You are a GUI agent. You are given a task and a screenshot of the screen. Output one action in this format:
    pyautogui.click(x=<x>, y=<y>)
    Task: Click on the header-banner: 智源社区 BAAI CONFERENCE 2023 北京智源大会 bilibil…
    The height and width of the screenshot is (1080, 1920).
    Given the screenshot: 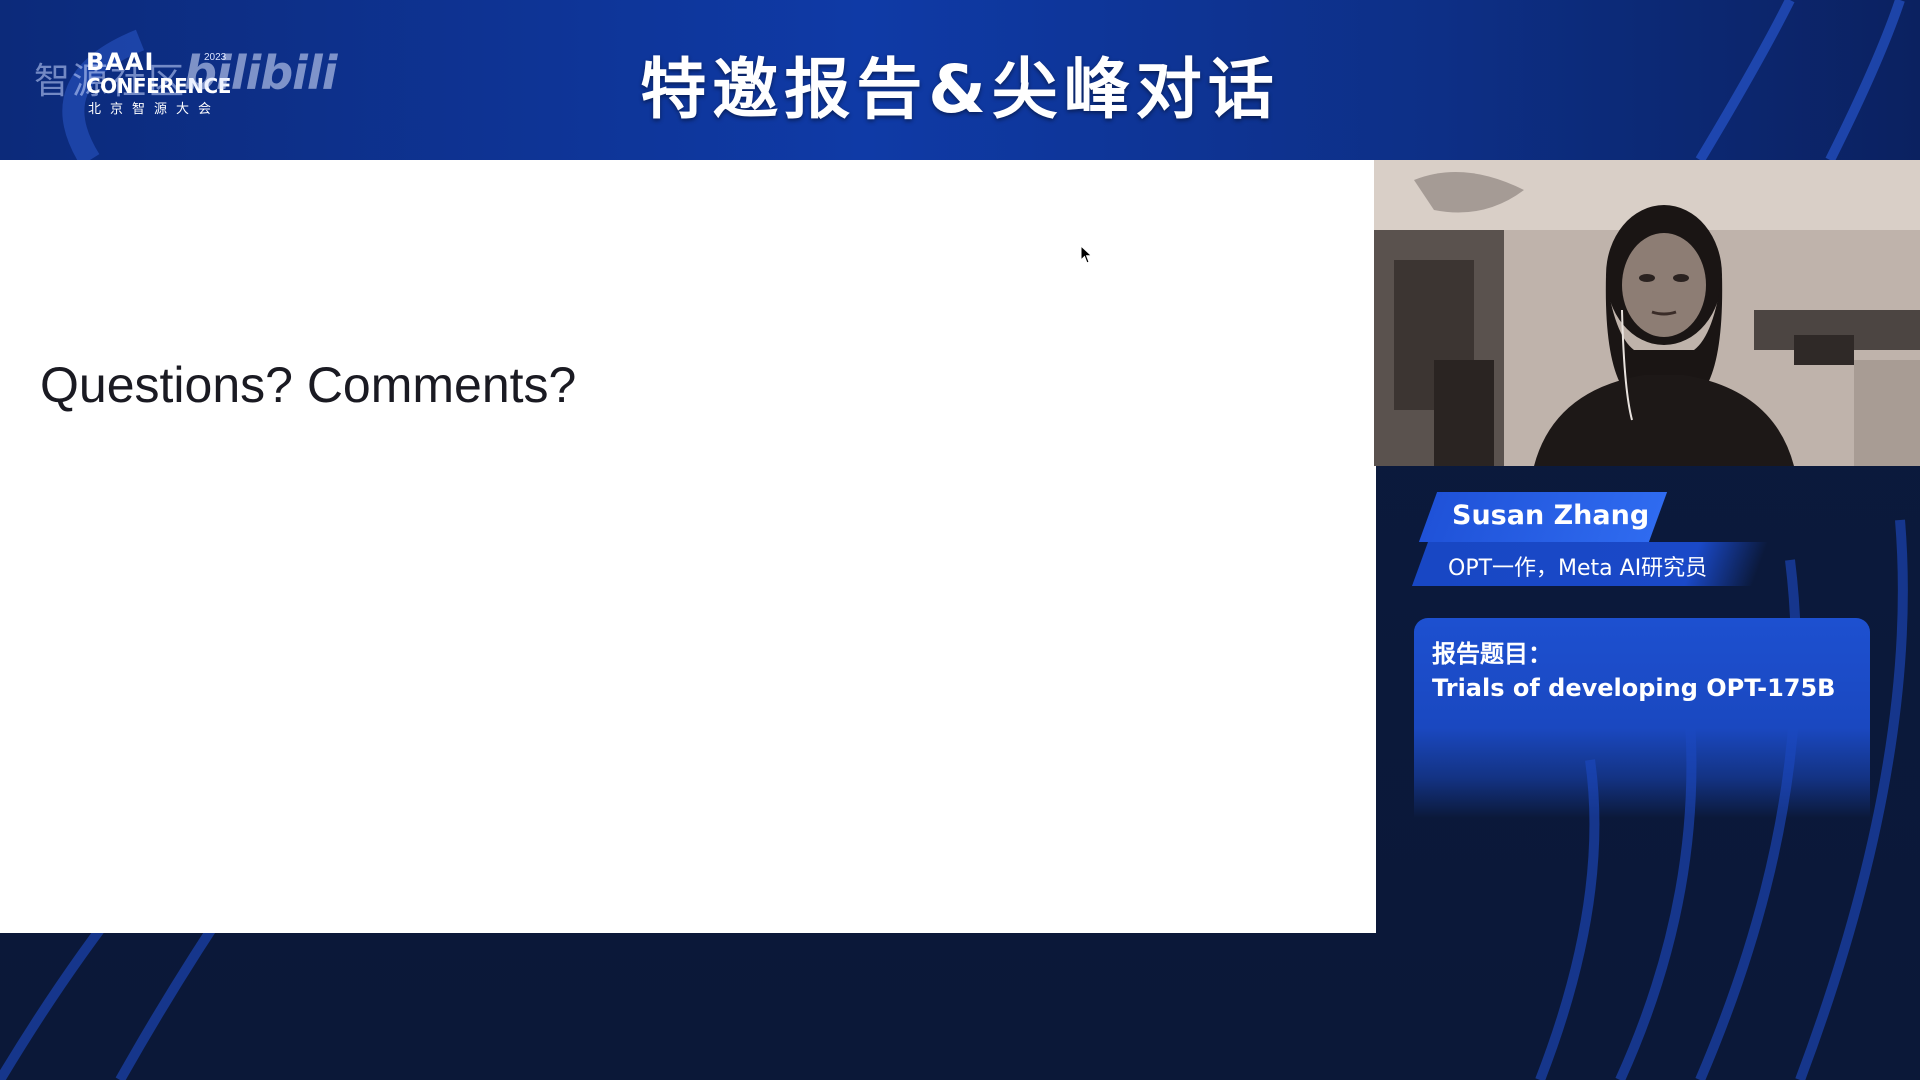 What is the action you would take?
    pyautogui.click(x=960, y=80)
    